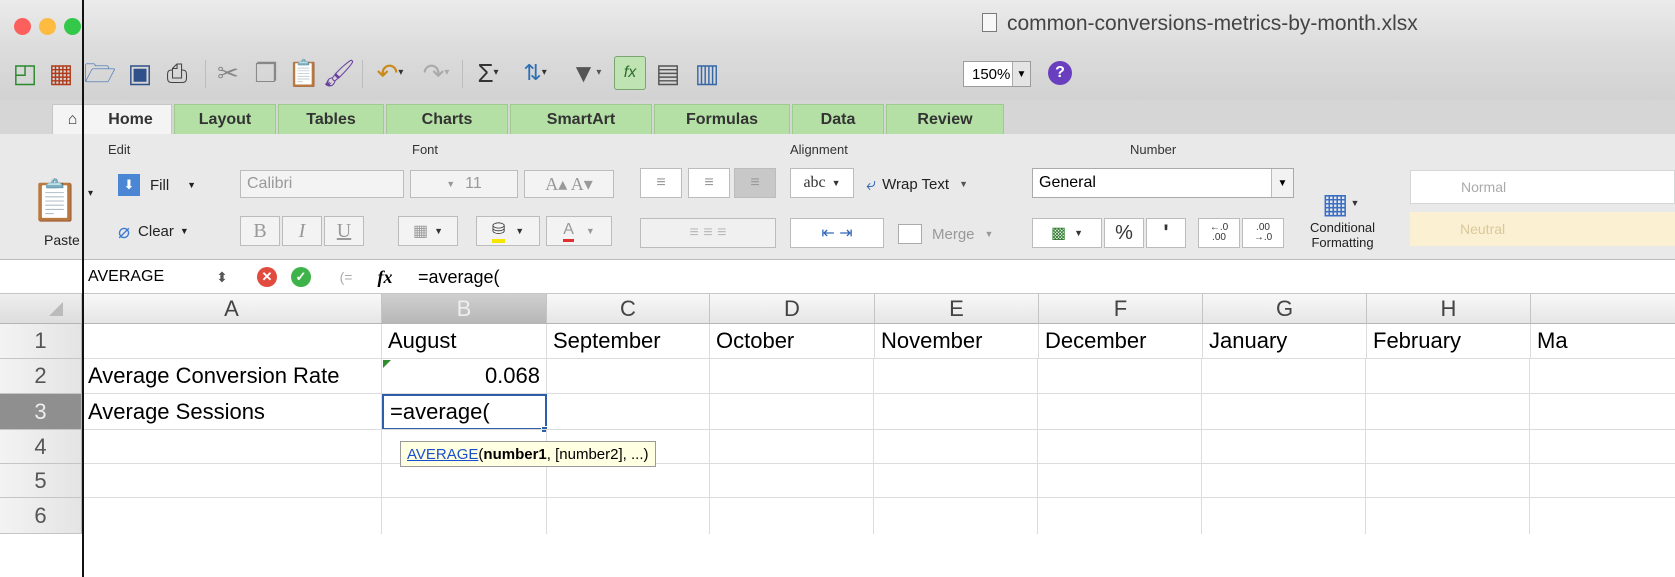 This screenshot has height=577, width=1675. What do you see at coordinates (628, 309) in the screenshot?
I see `column-header-c: C` at bounding box center [628, 309].